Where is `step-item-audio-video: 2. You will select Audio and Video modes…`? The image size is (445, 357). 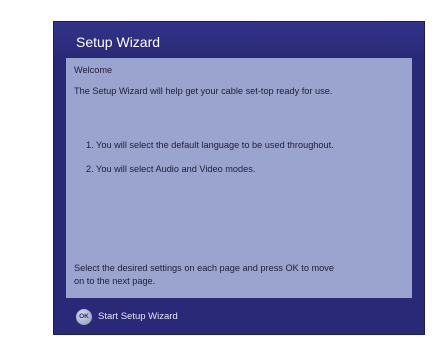 step-item-audio-video: 2. You will select Audio and Video modes… is located at coordinates (171, 169).